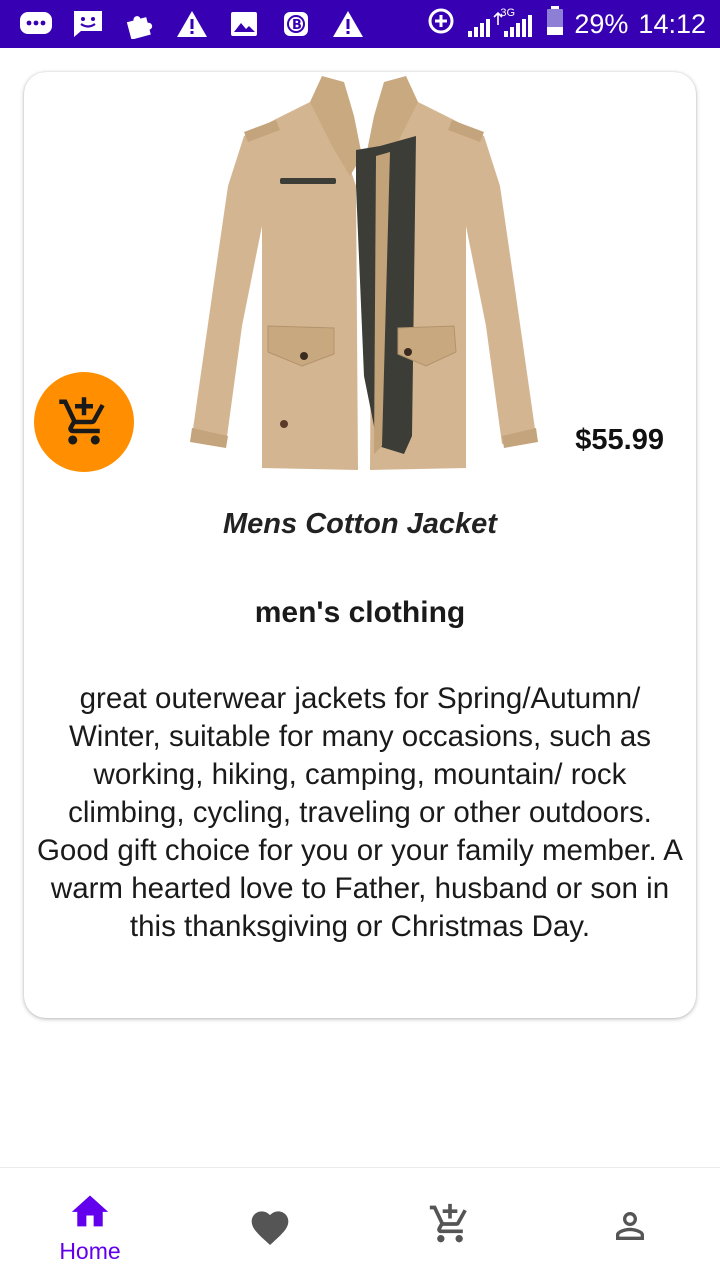 This screenshot has width=720, height=1281. I want to click on puzzle-icon, so click(140, 24).